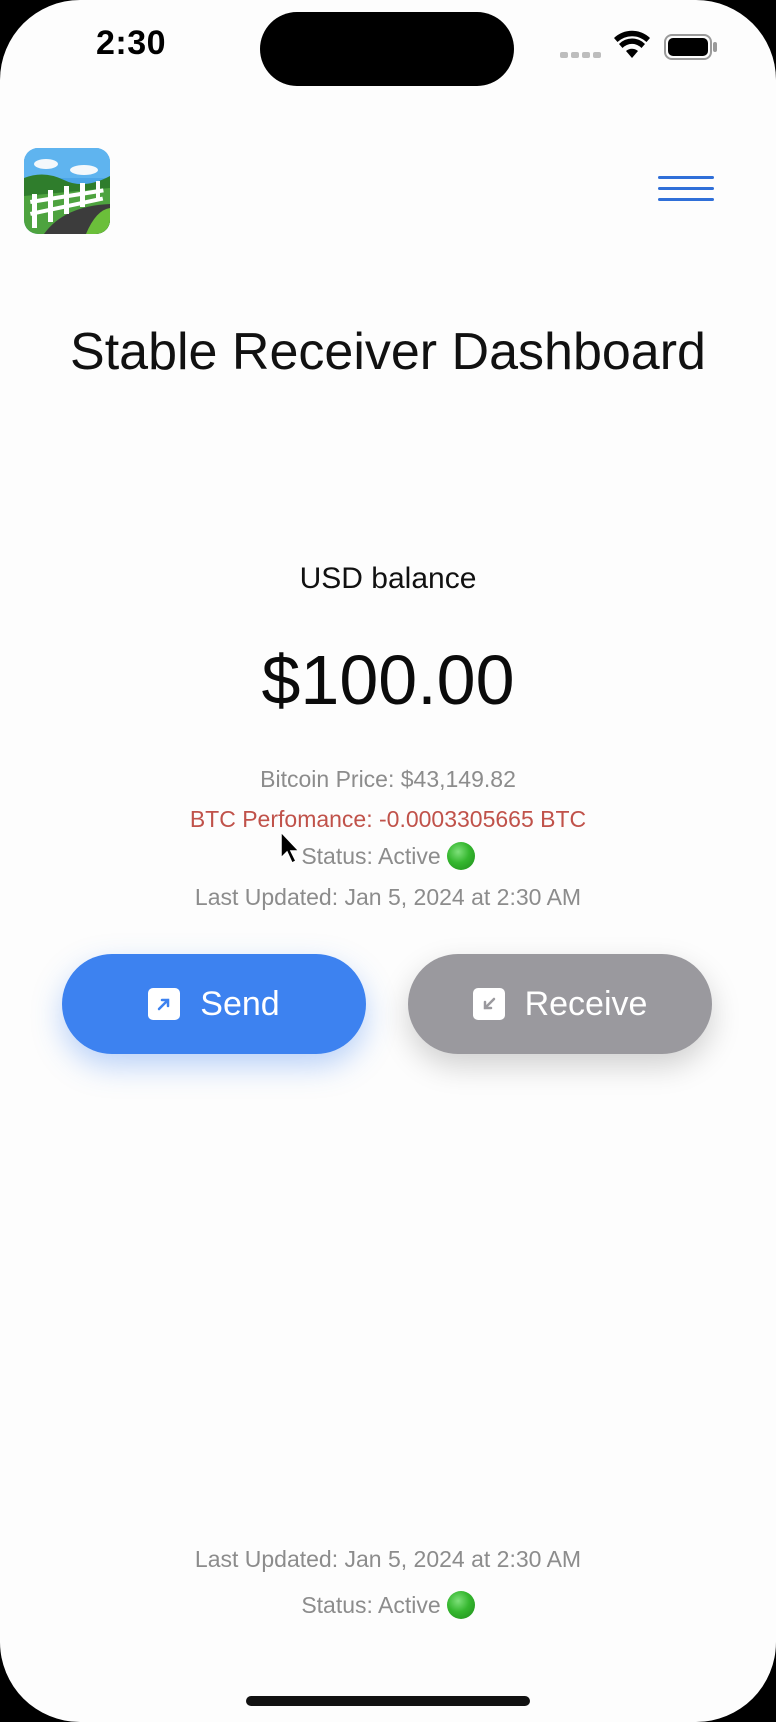 The width and height of the screenshot is (776, 1722). I want to click on mouse-cursor-icon, so click(290, 847).